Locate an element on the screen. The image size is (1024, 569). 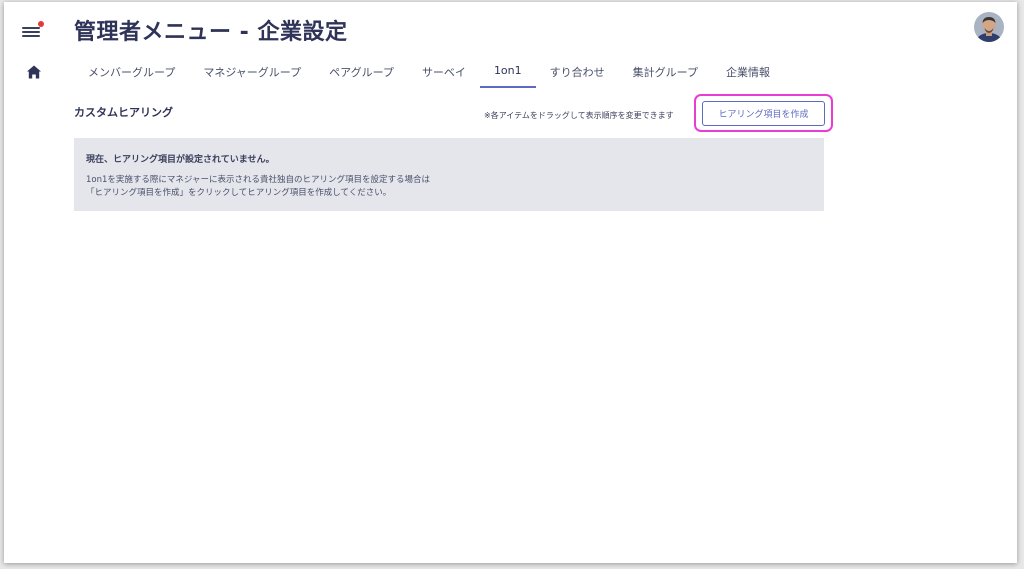
tab-survey: サーベイ is located at coordinates (444, 74).